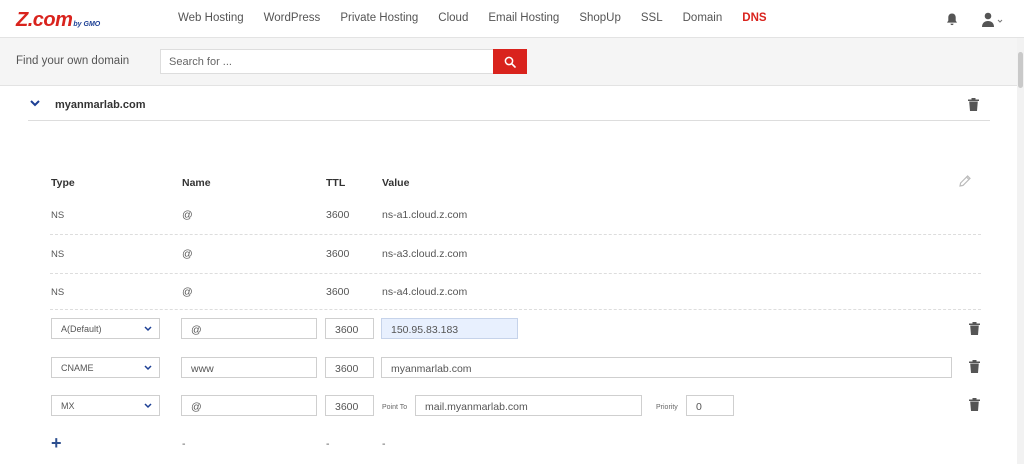 Image resolution: width=1024 pixels, height=464 pixels. I want to click on edit-pencil-icon, so click(965, 181).